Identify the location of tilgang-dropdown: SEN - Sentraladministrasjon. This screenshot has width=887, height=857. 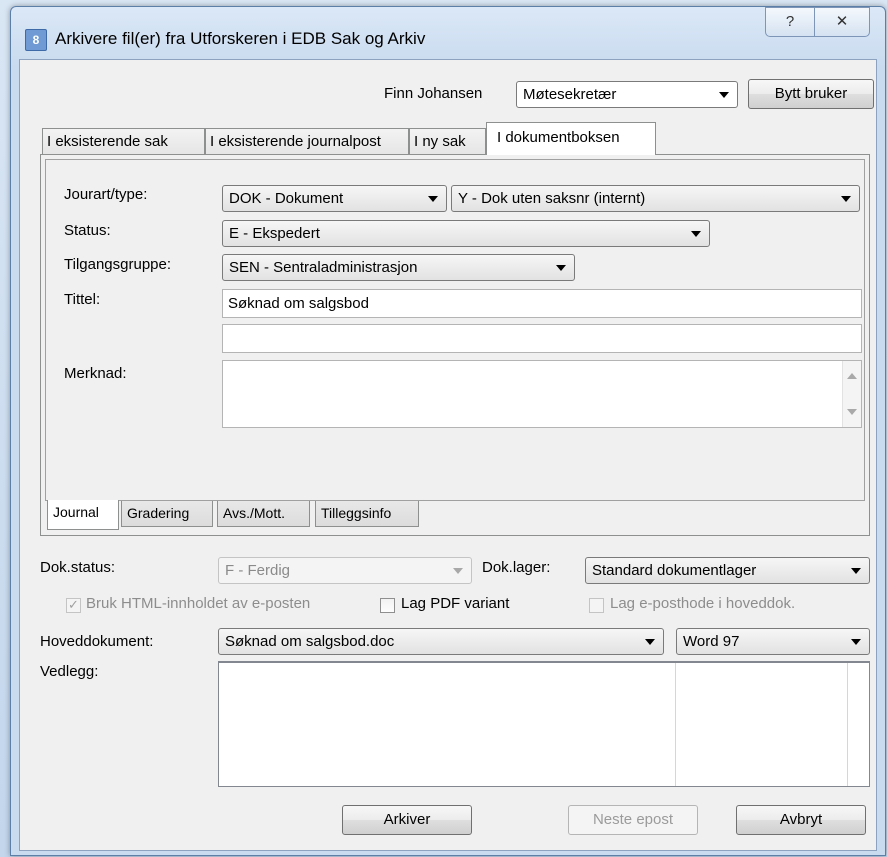
(398, 267).